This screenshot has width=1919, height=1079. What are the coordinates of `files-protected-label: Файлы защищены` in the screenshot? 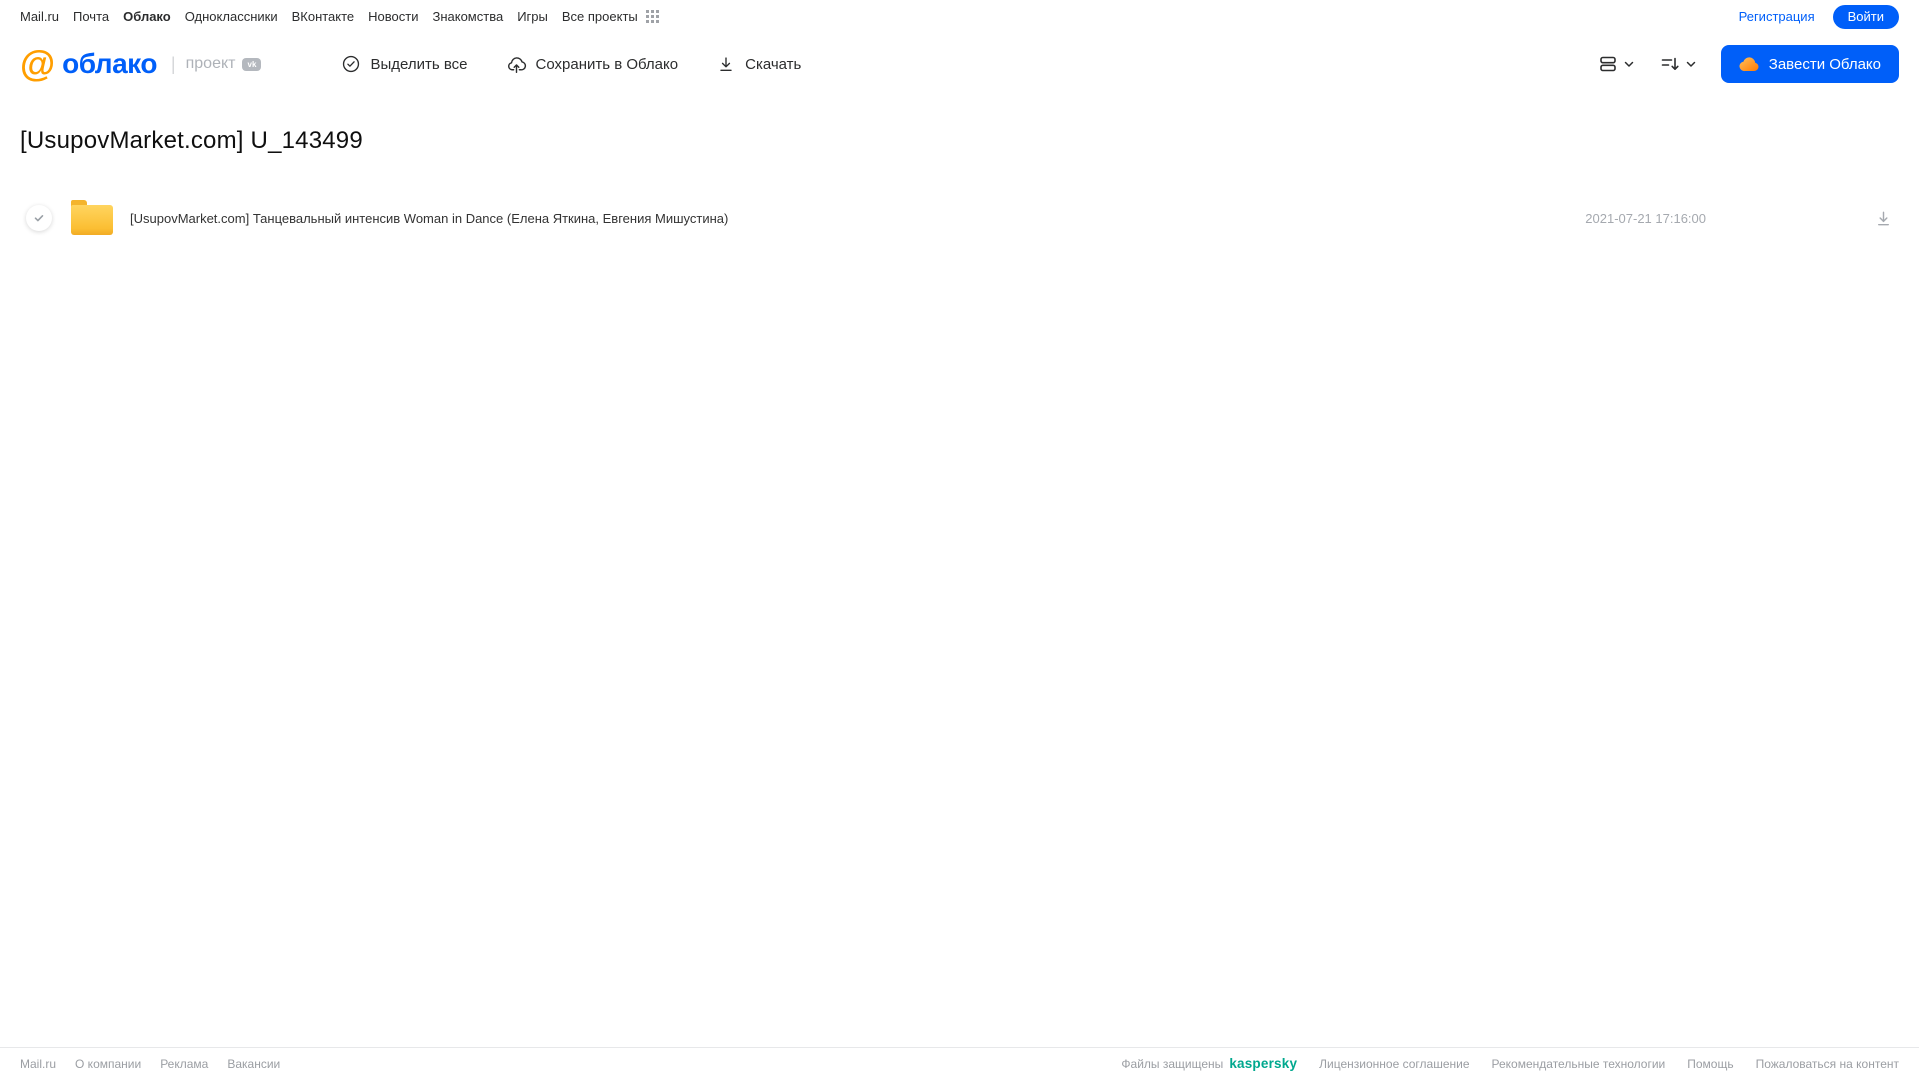 It's located at (1172, 1063).